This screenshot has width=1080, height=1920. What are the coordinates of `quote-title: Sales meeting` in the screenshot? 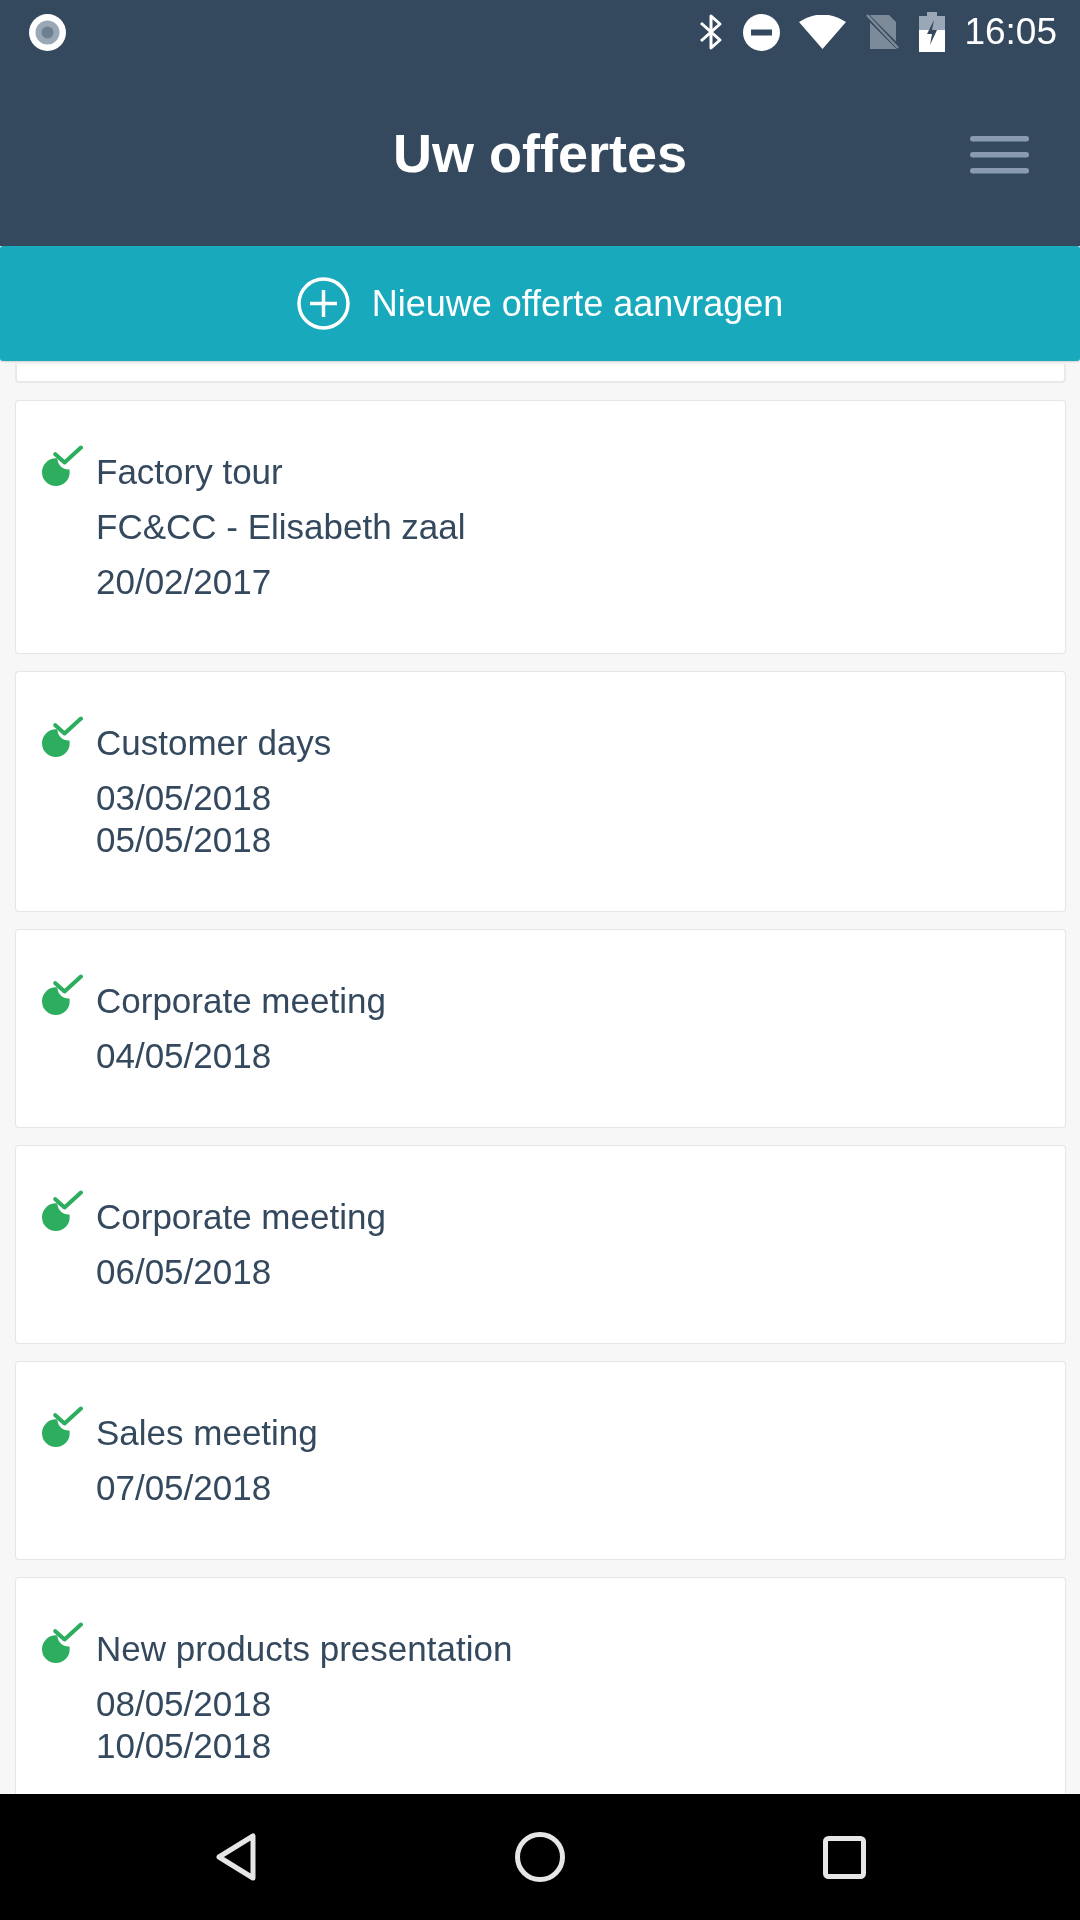 It's located at (207, 1433).